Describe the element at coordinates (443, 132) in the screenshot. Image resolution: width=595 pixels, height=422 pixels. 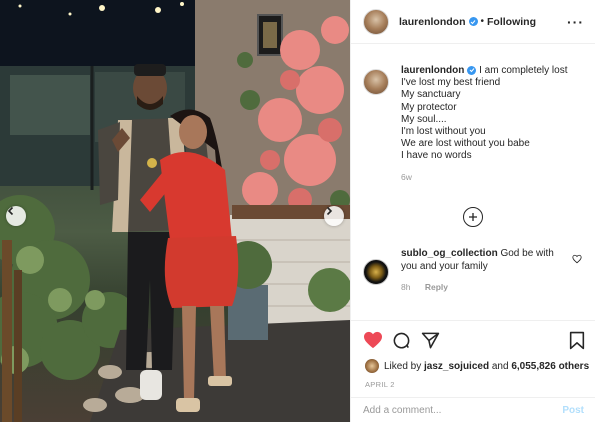
I see `caption-text-line: I'm lost without you` at that location.